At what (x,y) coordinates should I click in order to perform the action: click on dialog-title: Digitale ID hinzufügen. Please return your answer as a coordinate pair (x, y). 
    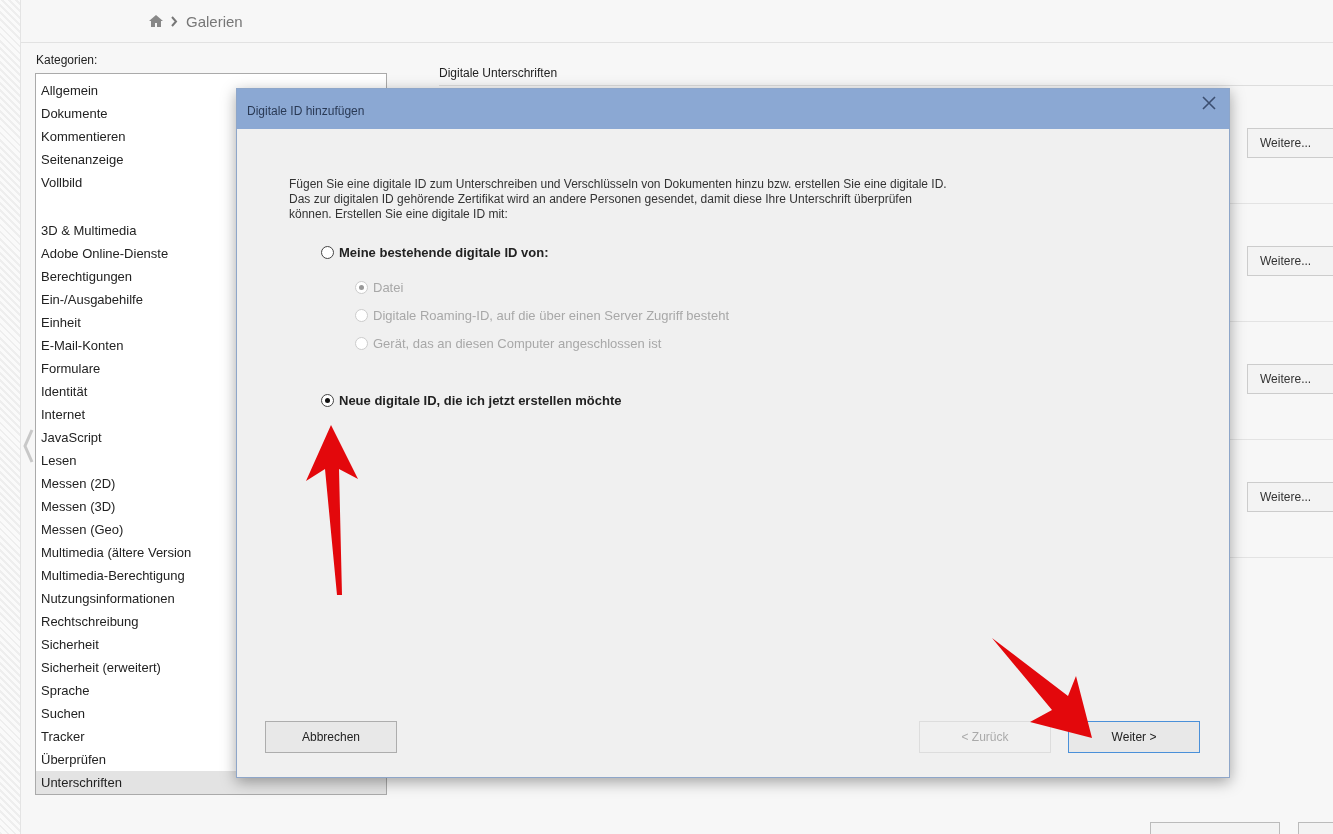
    Looking at the image, I should click on (306, 111).